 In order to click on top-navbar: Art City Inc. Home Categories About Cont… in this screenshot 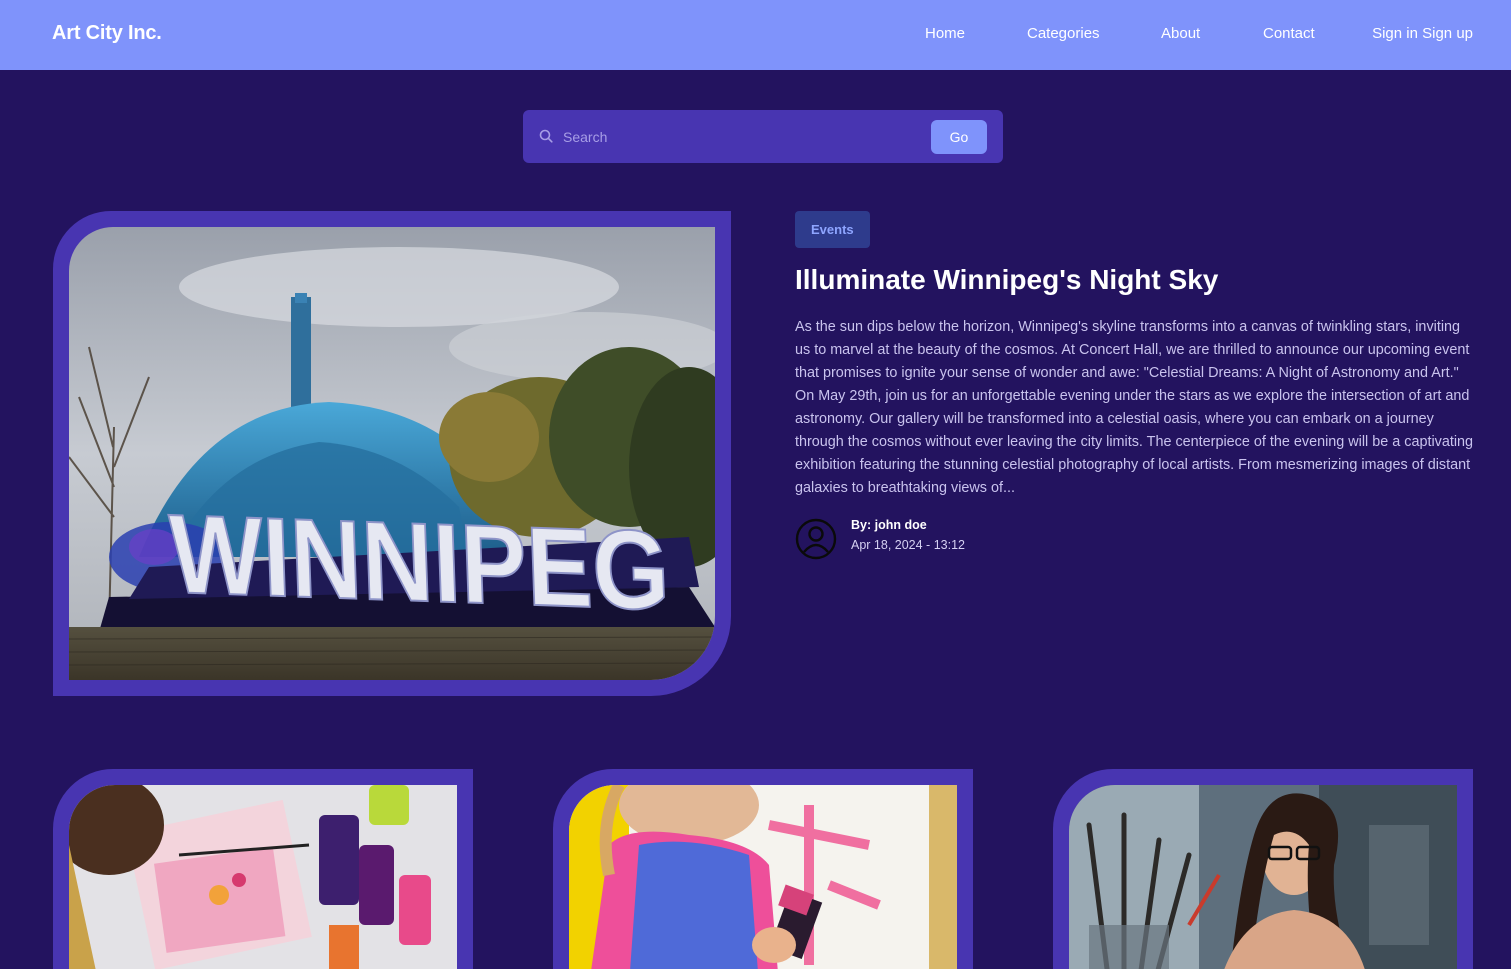, I will do `click(755, 35)`.